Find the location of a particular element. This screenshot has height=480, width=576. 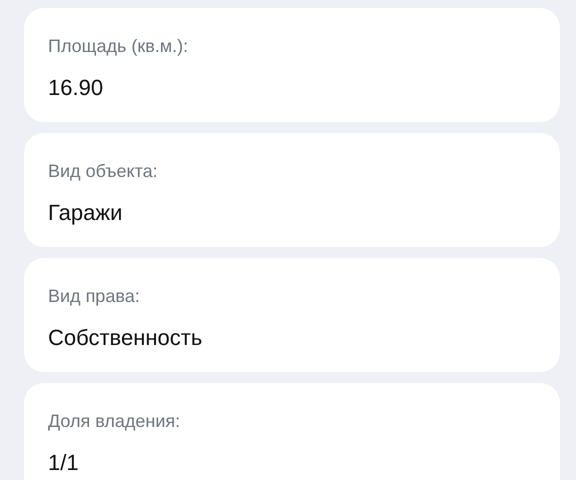

field-value: 1/1 is located at coordinates (63, 463).